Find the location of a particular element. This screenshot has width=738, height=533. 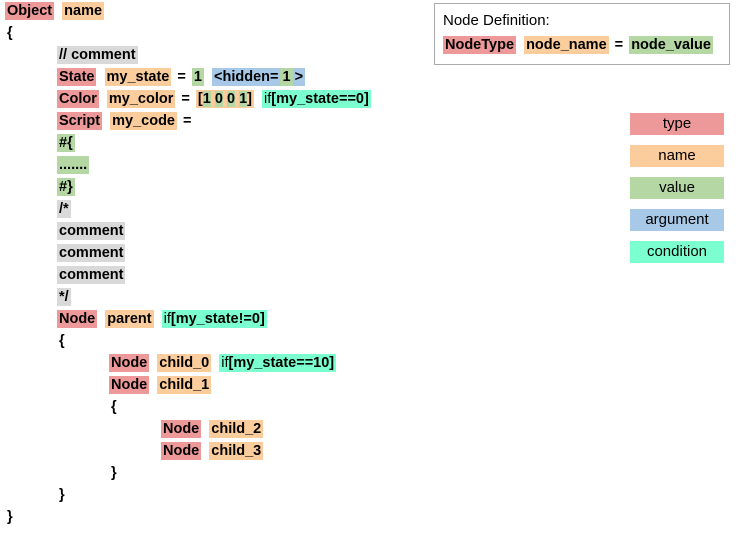

code-line: #} is located at coordinates (215, 187).